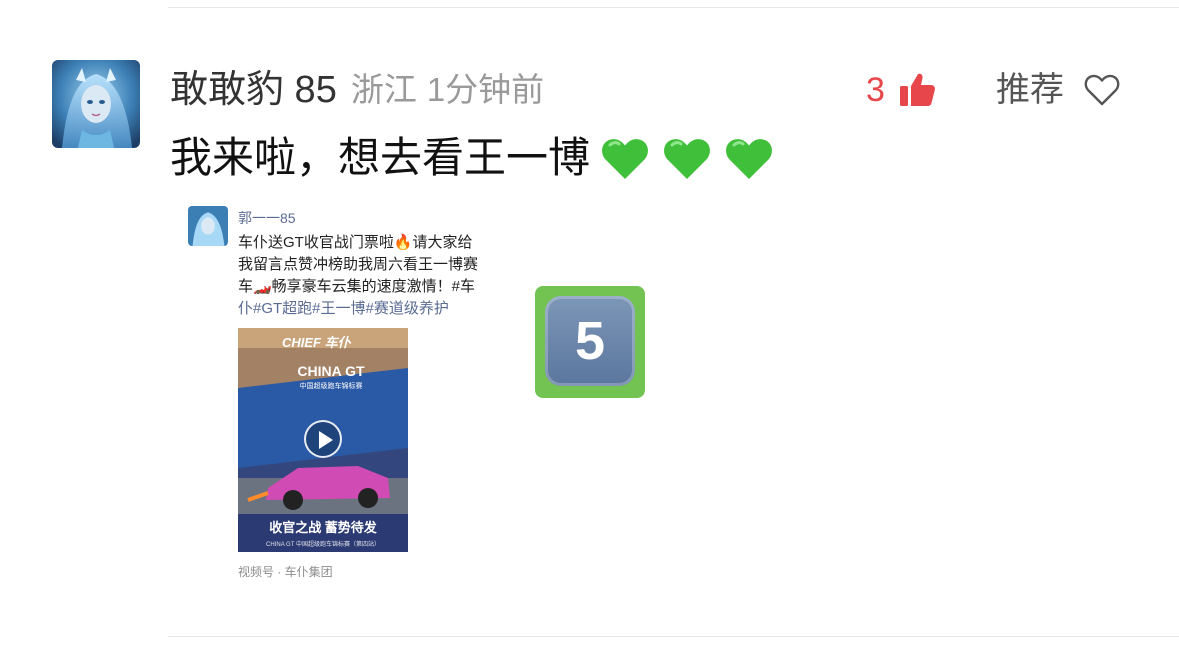  I want to click on banner-subtitle: 中国超级跑车锦标赛, so click(331, 386).